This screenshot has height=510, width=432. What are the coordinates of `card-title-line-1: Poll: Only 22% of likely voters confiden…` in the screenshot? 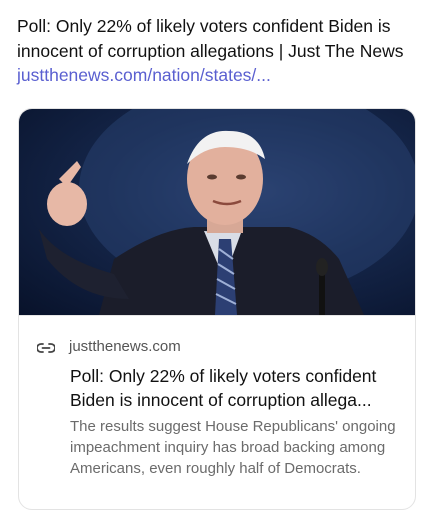 It's located at (223, 376).